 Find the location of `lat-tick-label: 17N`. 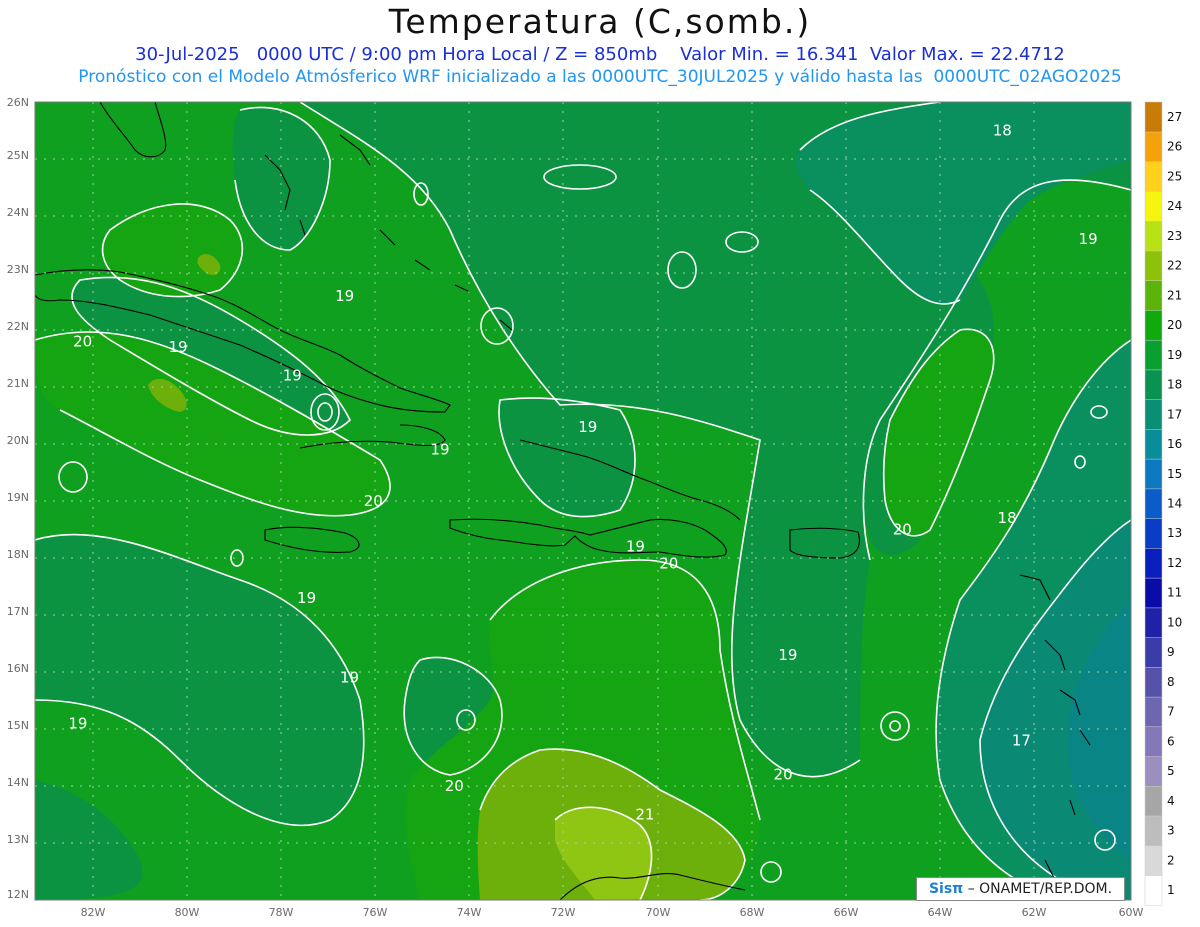

lat-tick-label: 17N is located at coordinates (18, 611).